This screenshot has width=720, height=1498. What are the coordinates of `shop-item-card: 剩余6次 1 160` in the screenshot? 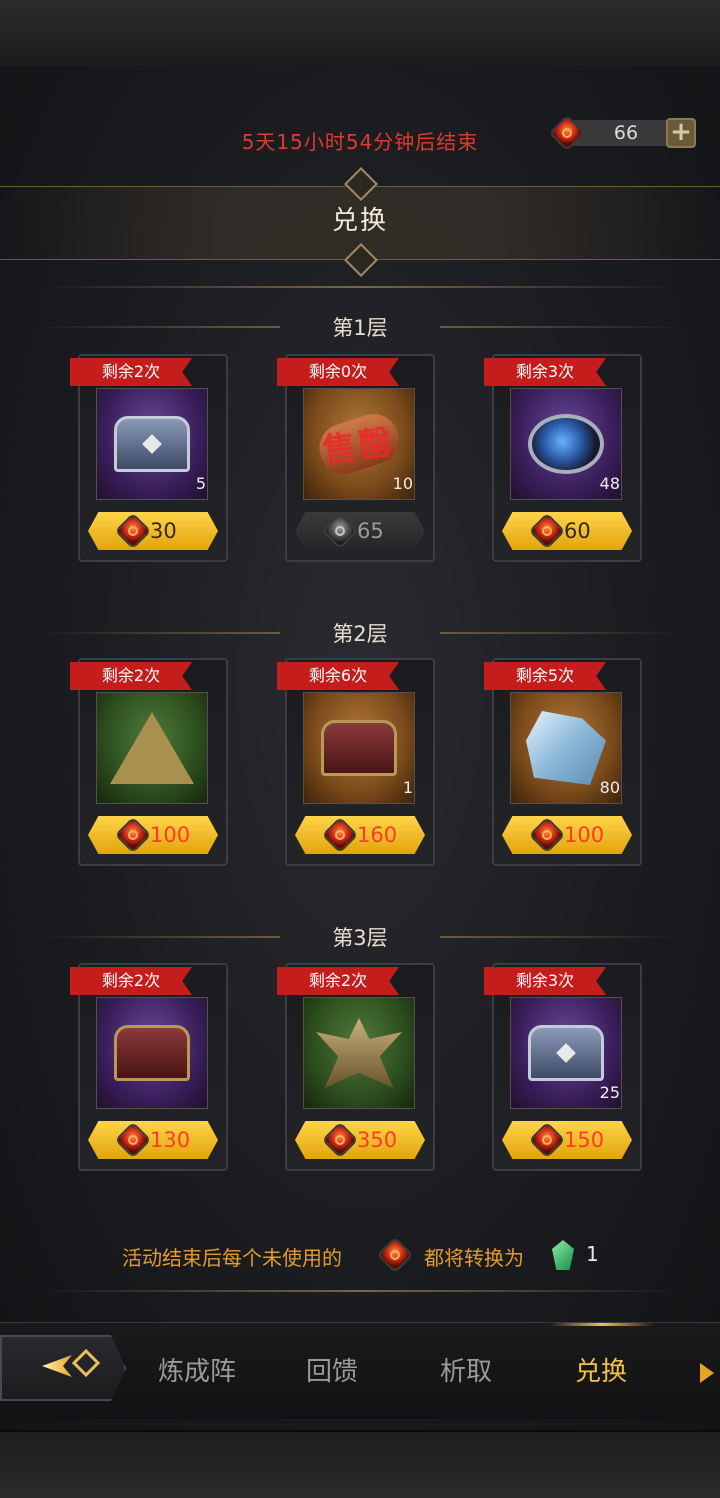 It's located at (358, 763).